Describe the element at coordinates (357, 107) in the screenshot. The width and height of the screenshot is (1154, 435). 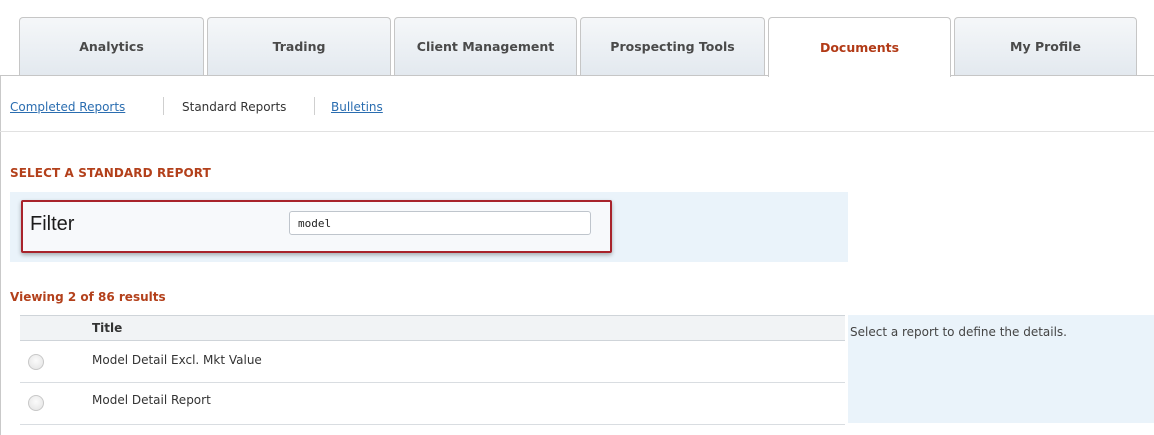
I see `subnav-bulletins: Bulletins` at that location.